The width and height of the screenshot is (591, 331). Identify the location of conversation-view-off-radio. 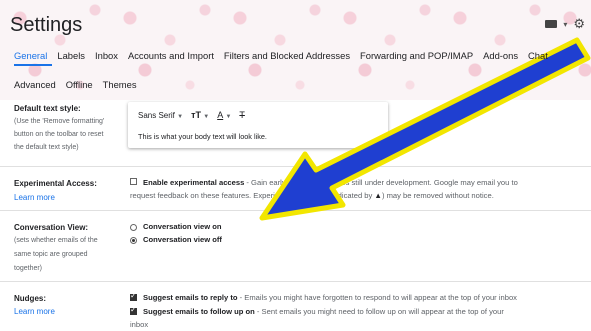
(133, 240).